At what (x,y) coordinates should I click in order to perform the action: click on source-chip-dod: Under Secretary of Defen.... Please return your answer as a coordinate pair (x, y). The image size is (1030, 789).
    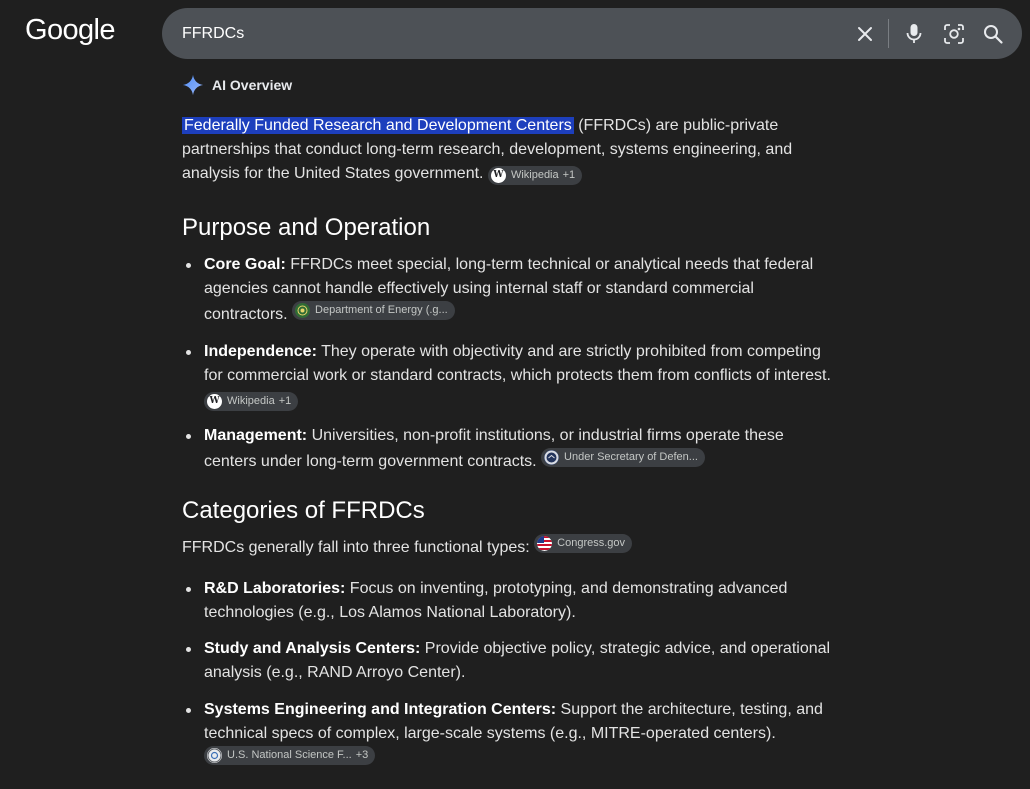
    Looking at the image, I should click on (623, 457).